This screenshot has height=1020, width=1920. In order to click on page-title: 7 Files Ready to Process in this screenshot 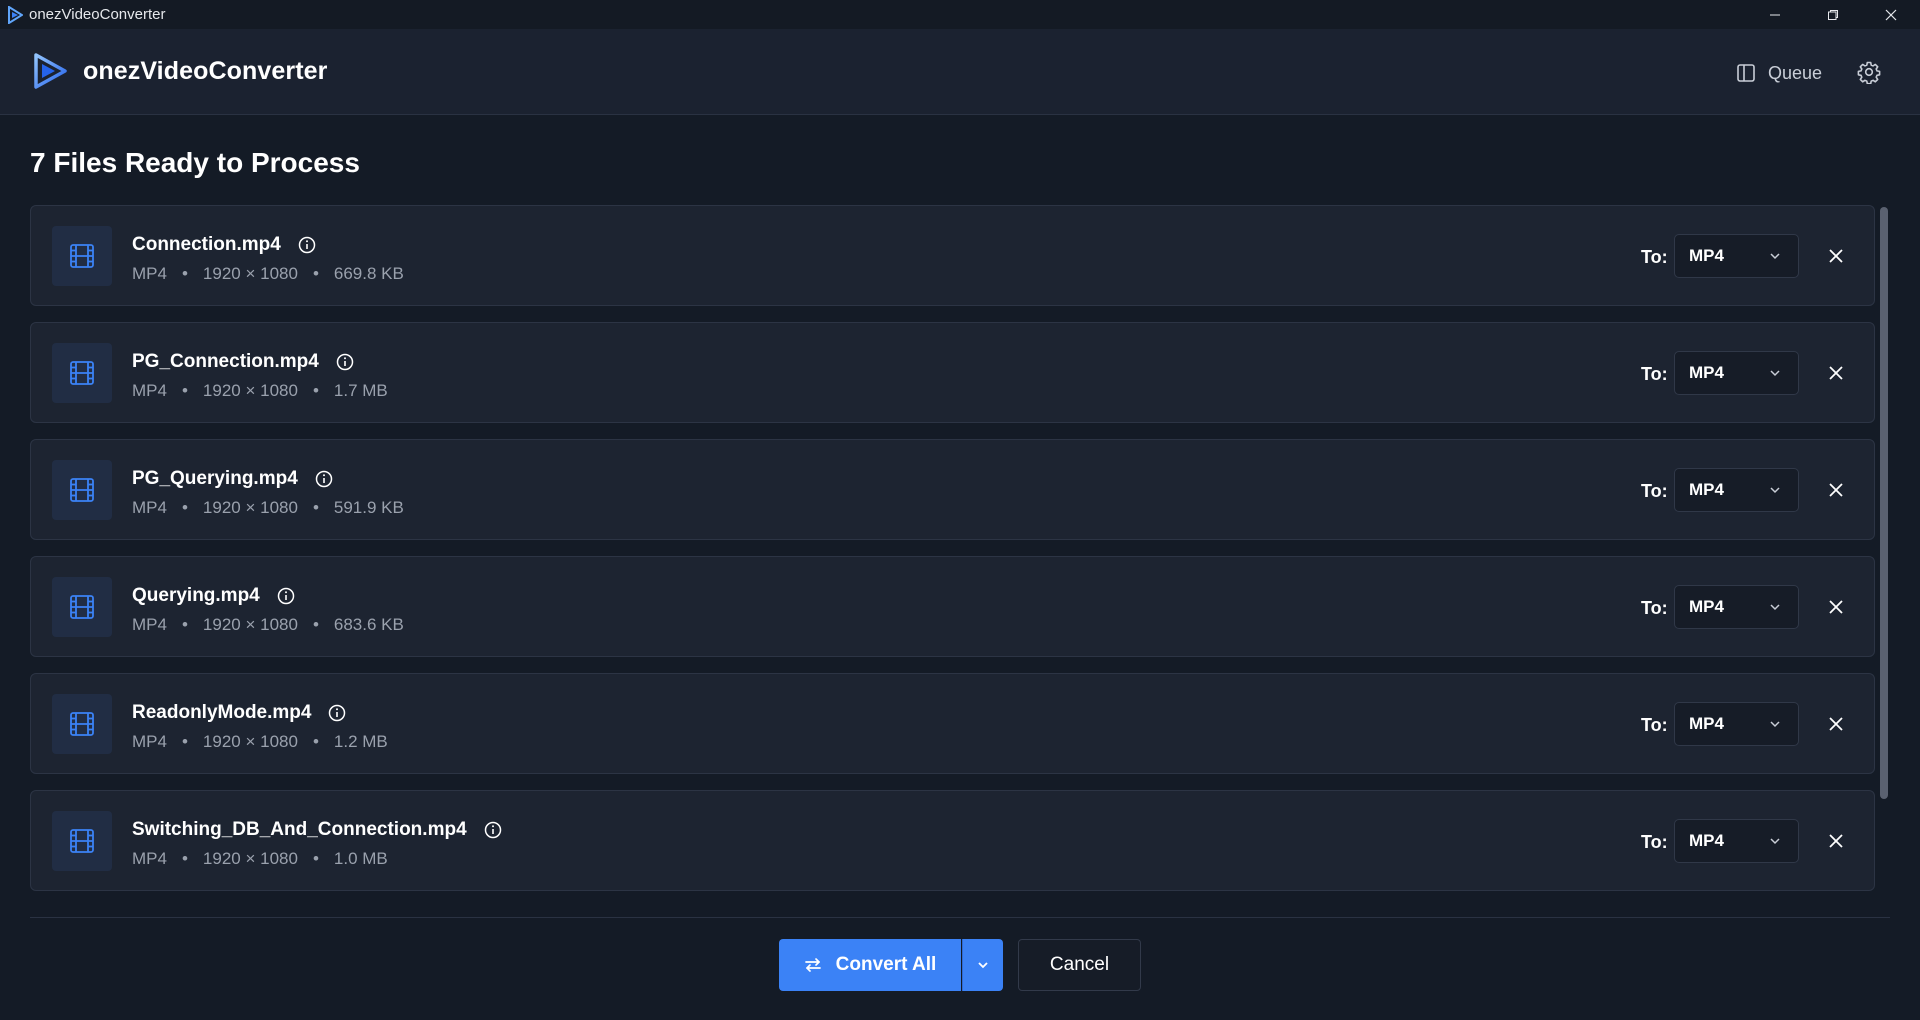, I will do `click(195, 162)`.